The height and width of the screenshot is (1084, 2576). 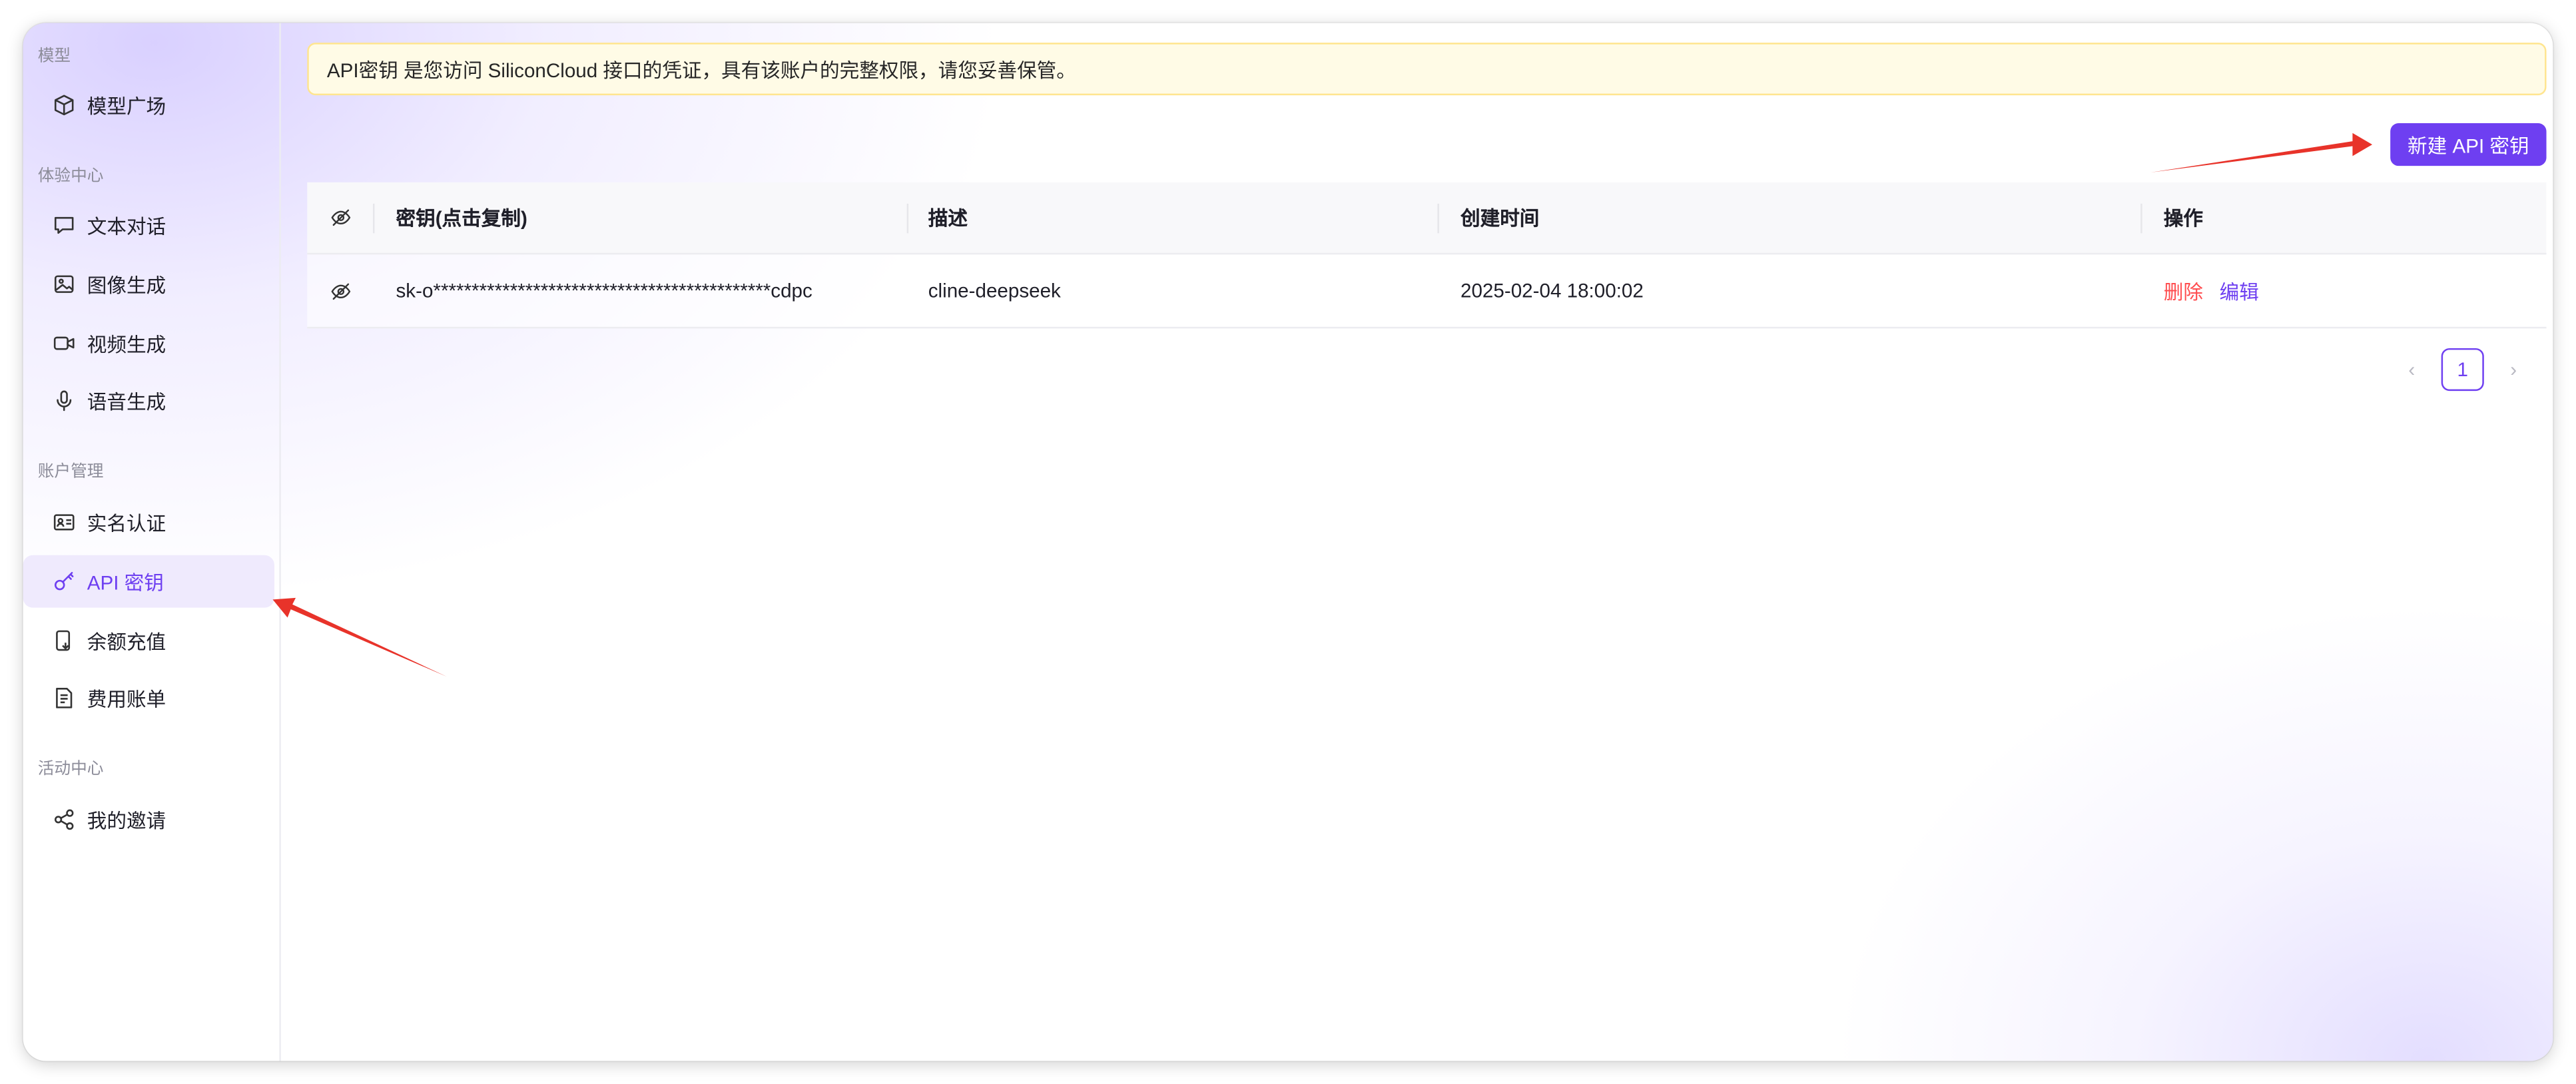 I want to click on cube-icon, so click(x=64, y=106).